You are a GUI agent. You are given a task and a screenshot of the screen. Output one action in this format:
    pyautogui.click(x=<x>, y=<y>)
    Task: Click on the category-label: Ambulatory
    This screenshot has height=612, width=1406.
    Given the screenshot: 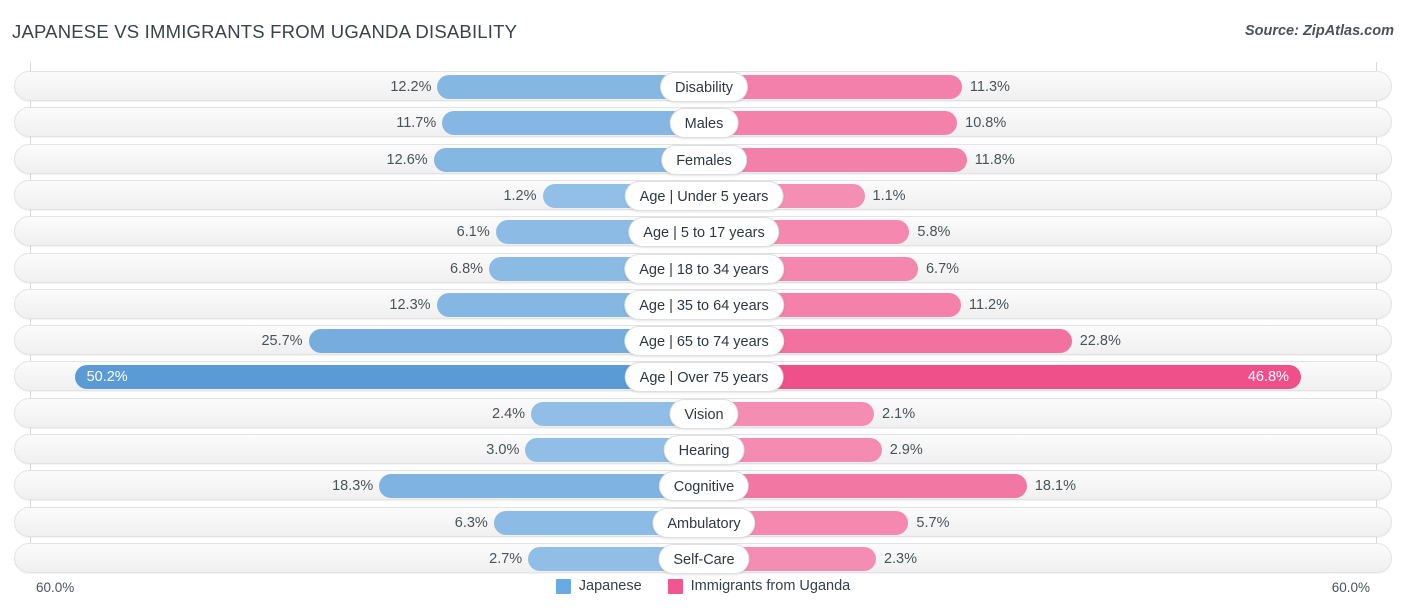 What is the action you would take?
    pyautogui.click(x=704, y=522)
    